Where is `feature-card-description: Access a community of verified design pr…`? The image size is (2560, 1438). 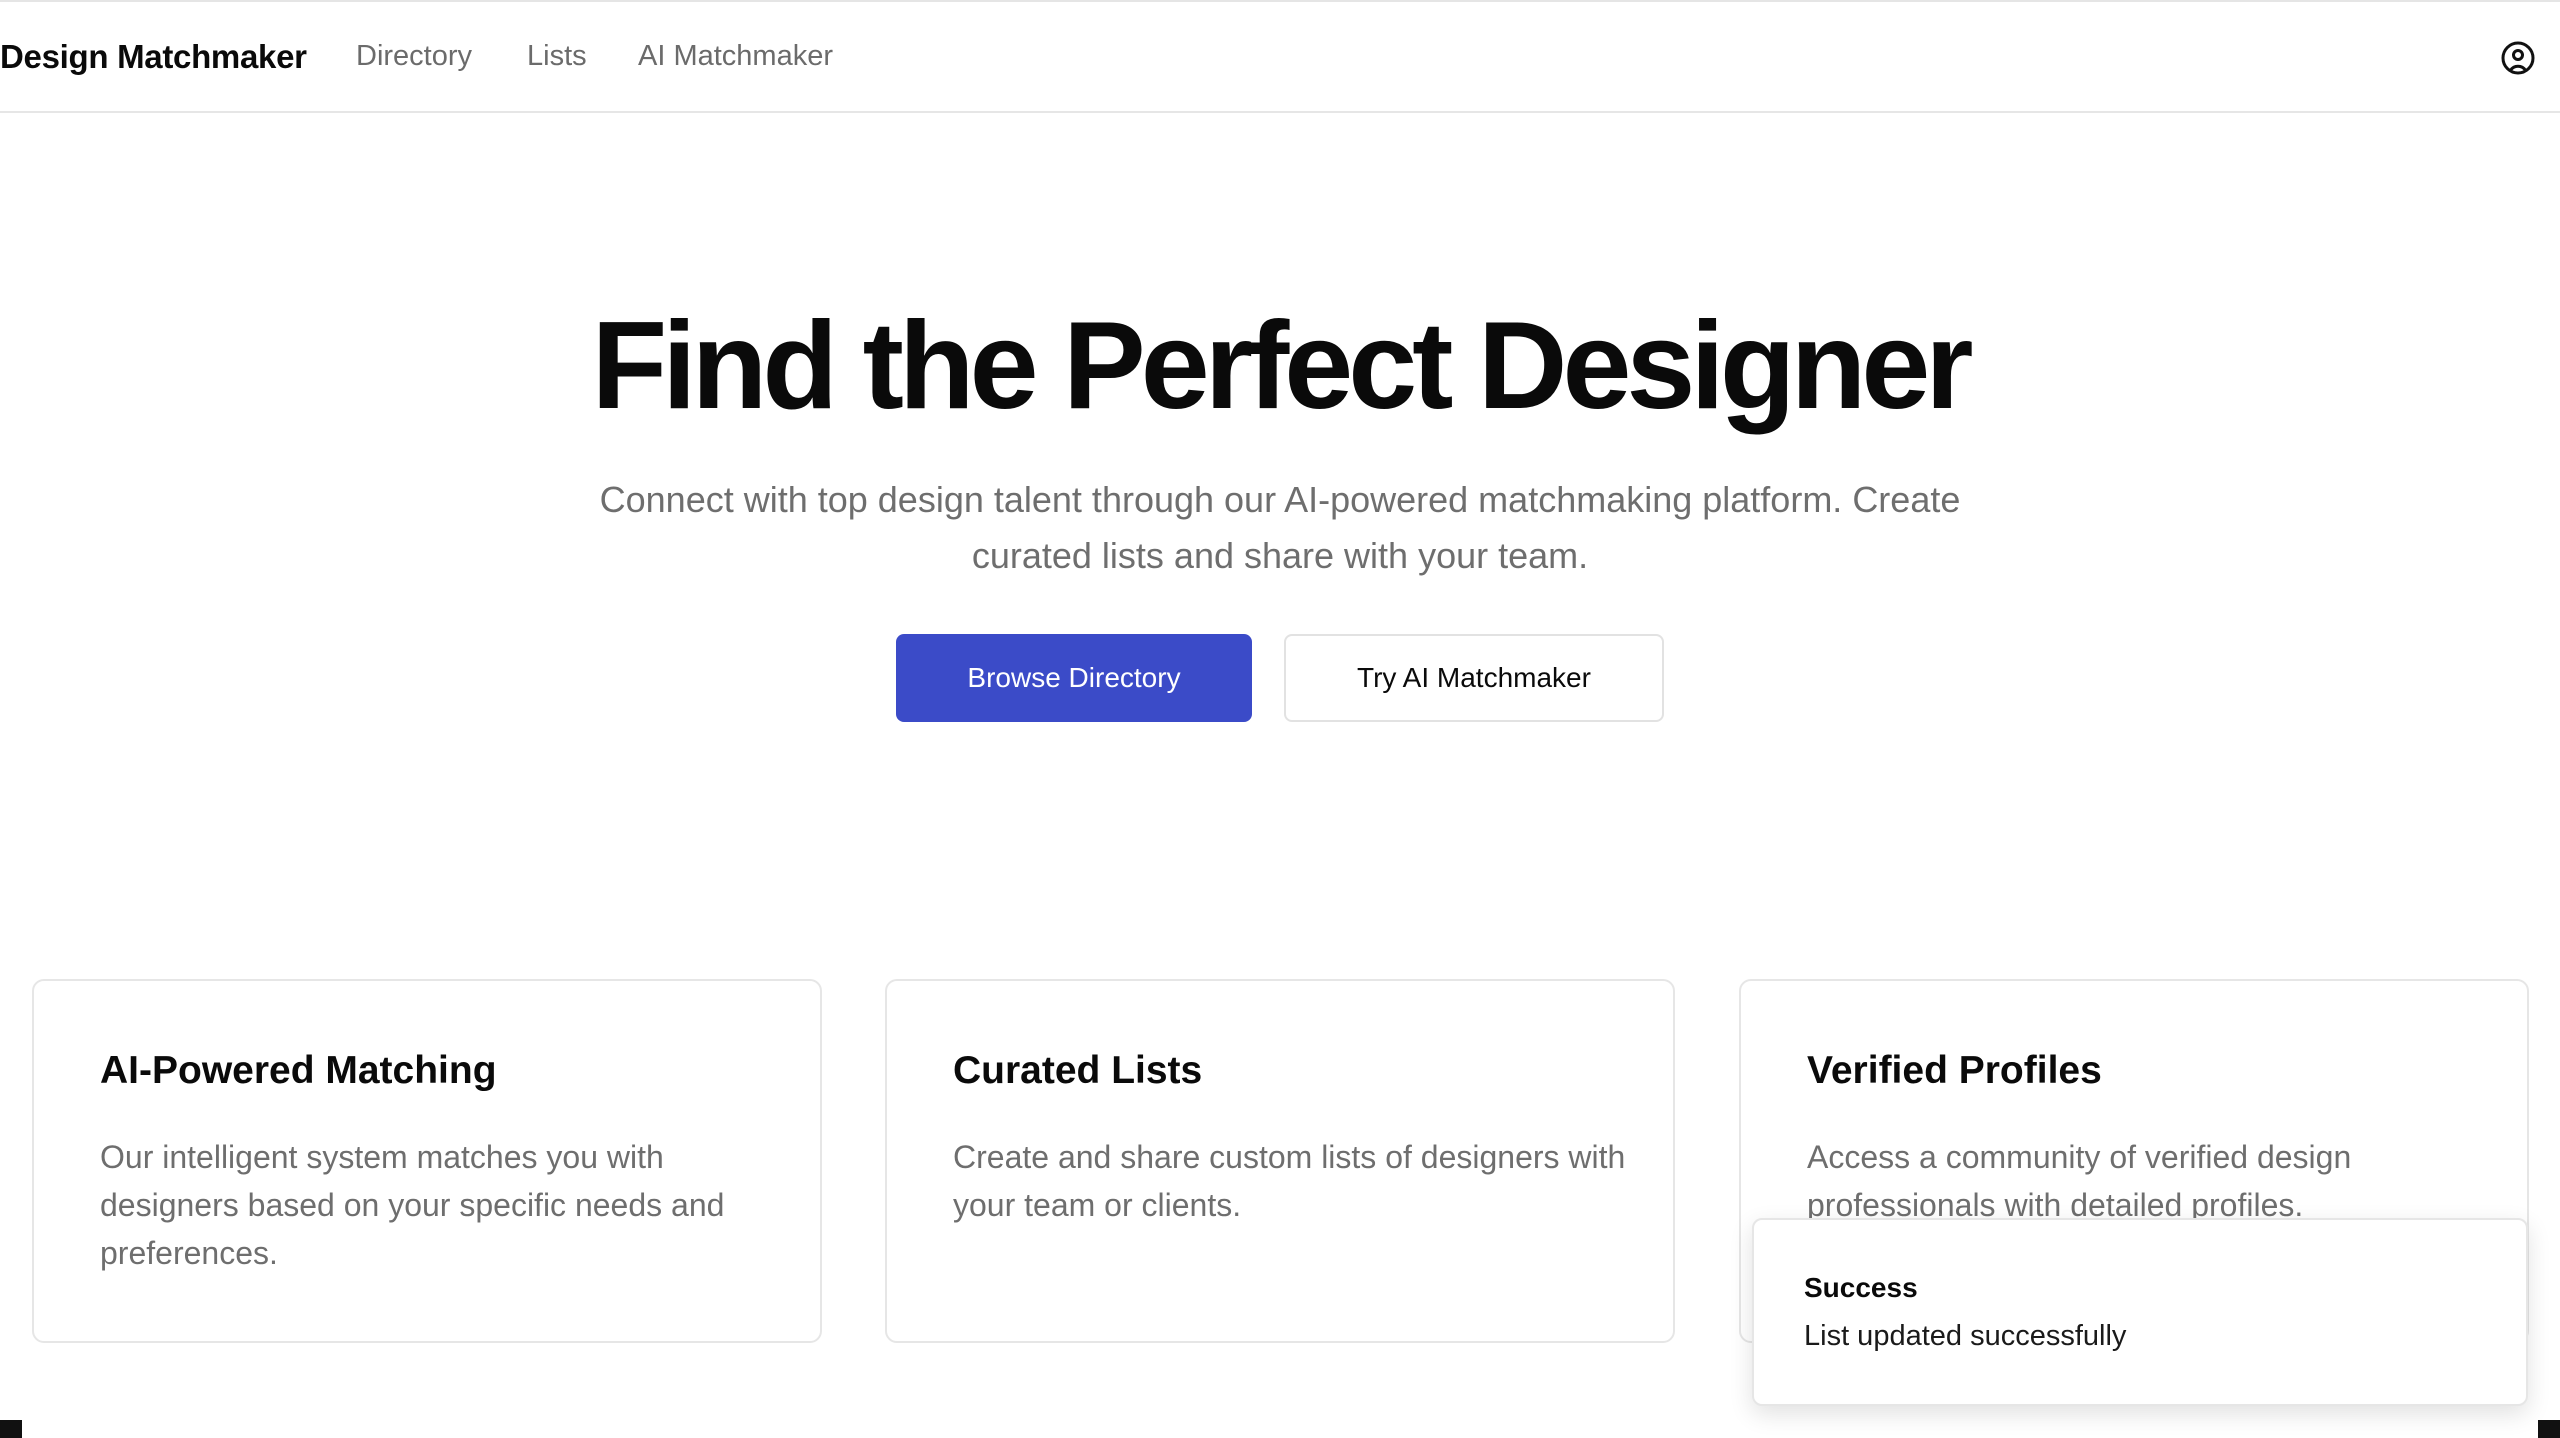
feature-card-description: Access a community of verified design pr… is located at coordinates (2079, 1181).